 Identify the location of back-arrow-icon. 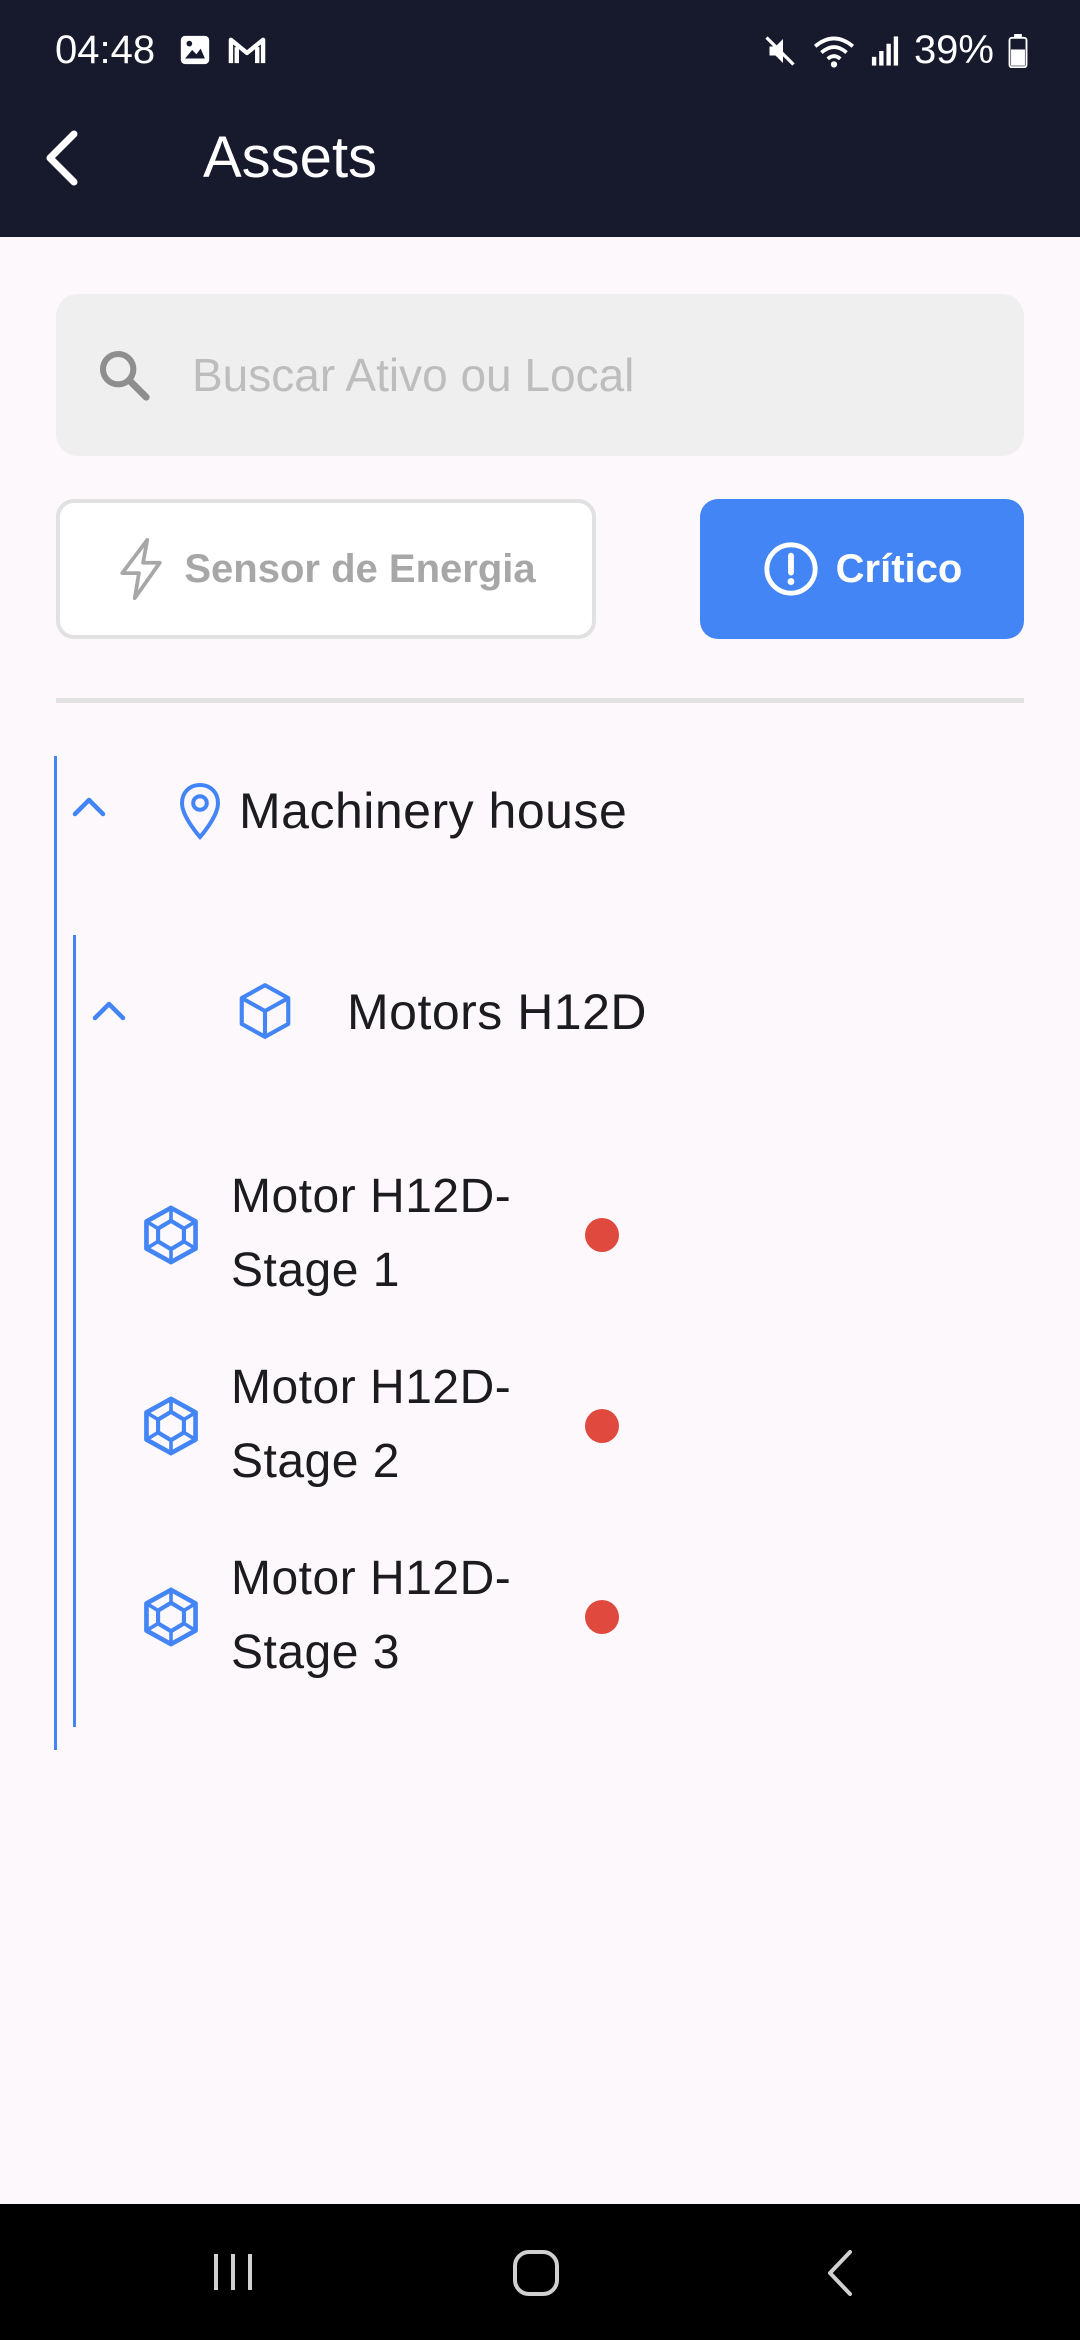
(63, 158).